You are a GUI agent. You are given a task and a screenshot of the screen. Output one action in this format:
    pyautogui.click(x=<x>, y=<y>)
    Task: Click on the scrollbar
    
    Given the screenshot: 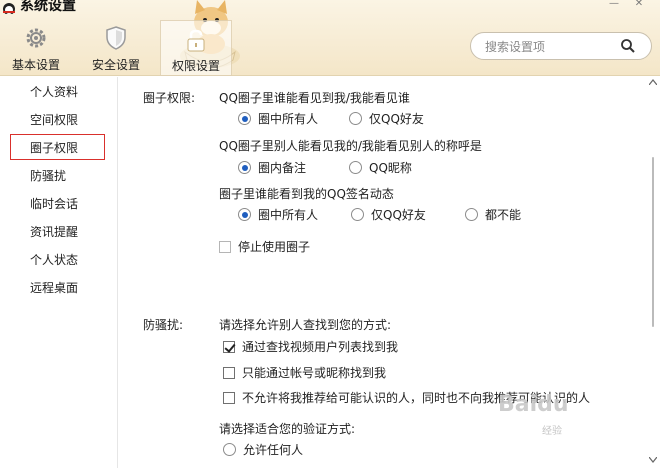 What is the action you would take?
    pyautogui.click(x=652, y=272)
    